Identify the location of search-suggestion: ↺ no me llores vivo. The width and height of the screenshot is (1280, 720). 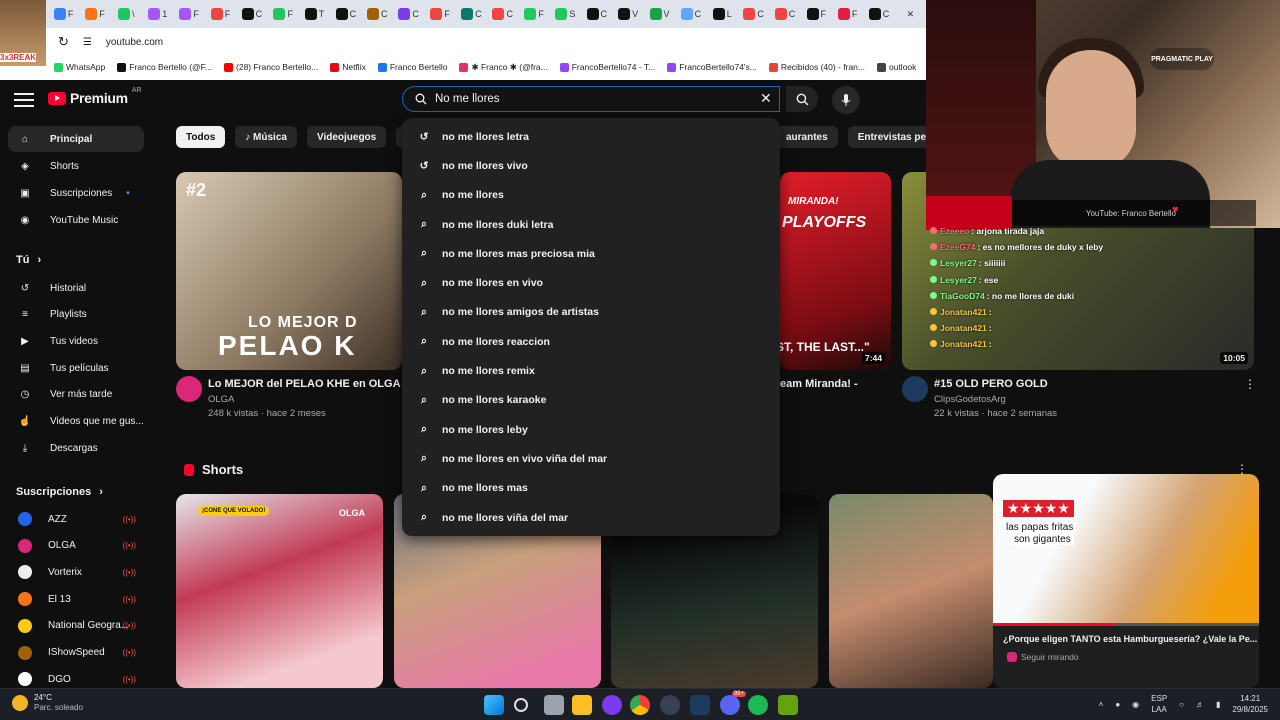
(591, 165).